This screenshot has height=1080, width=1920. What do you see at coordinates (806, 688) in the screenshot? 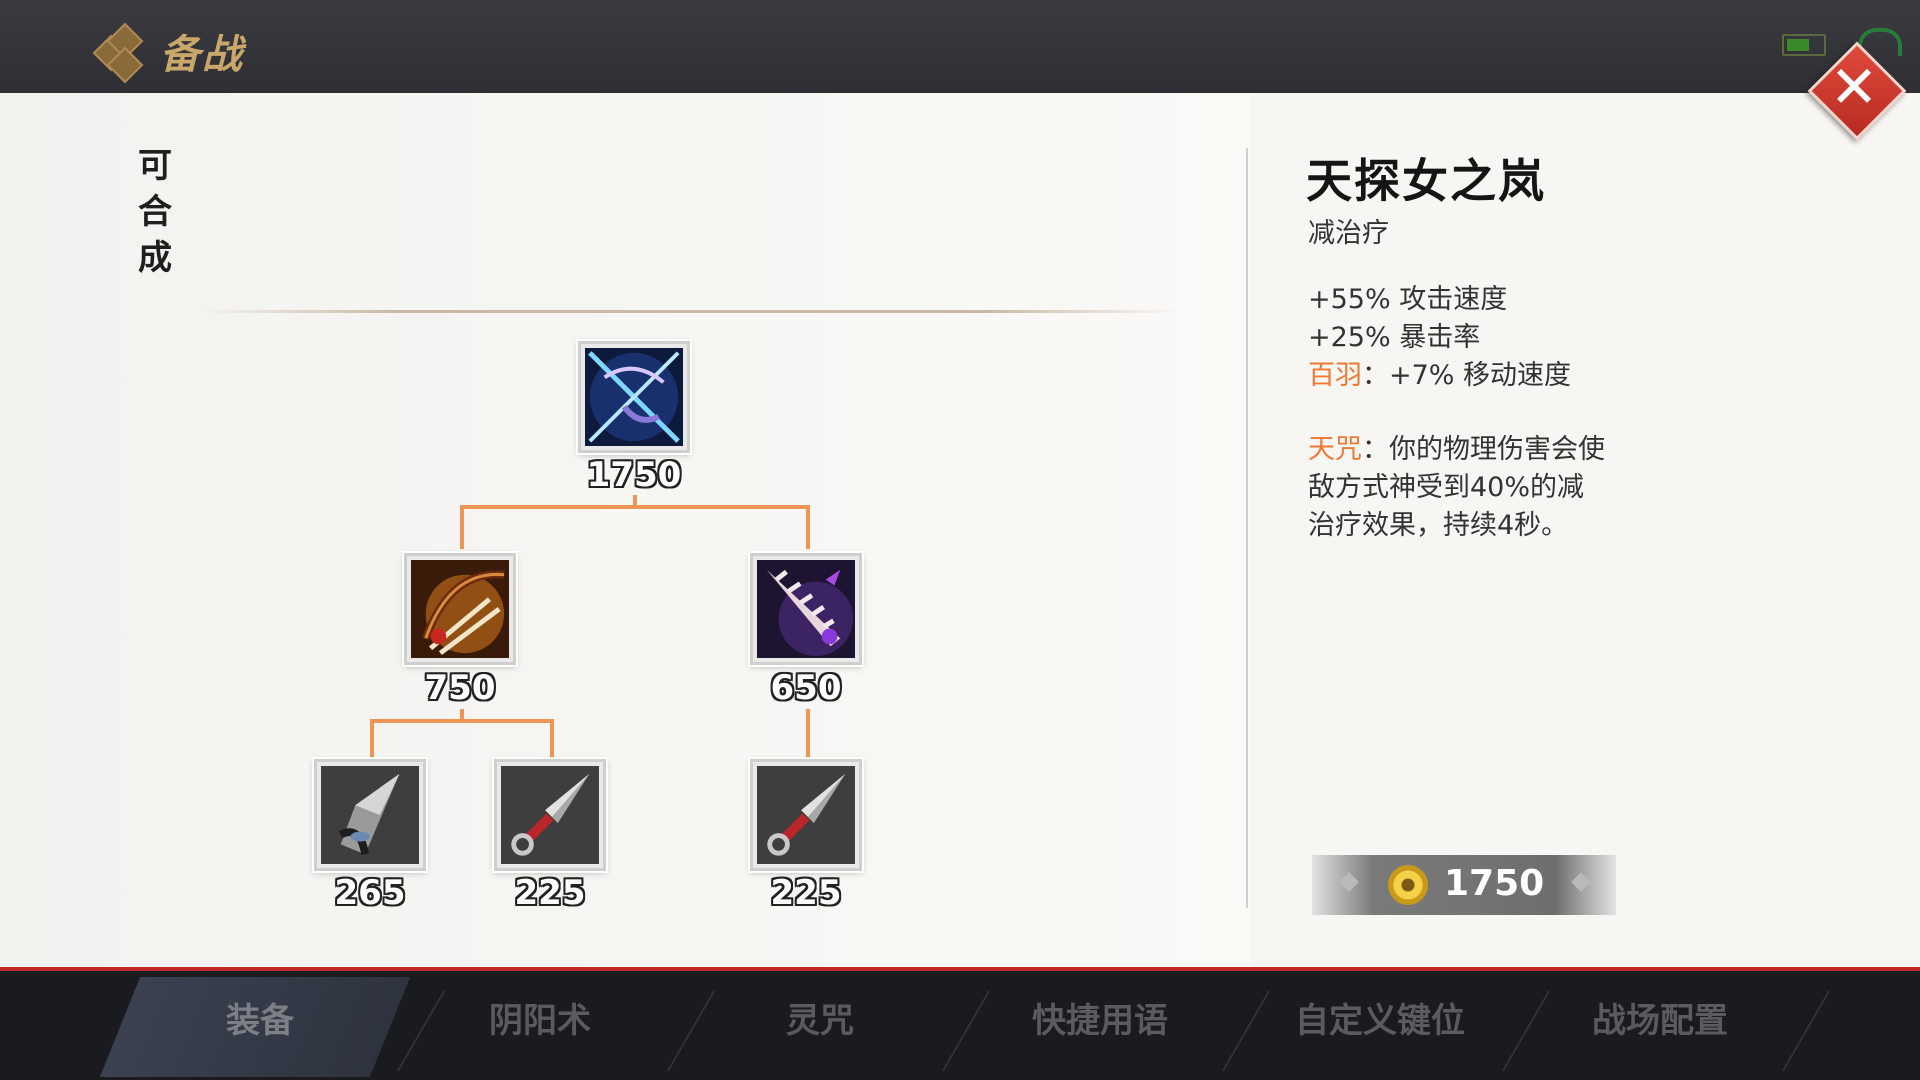
I see `item-price: 650` at bounding box center [806, 688].